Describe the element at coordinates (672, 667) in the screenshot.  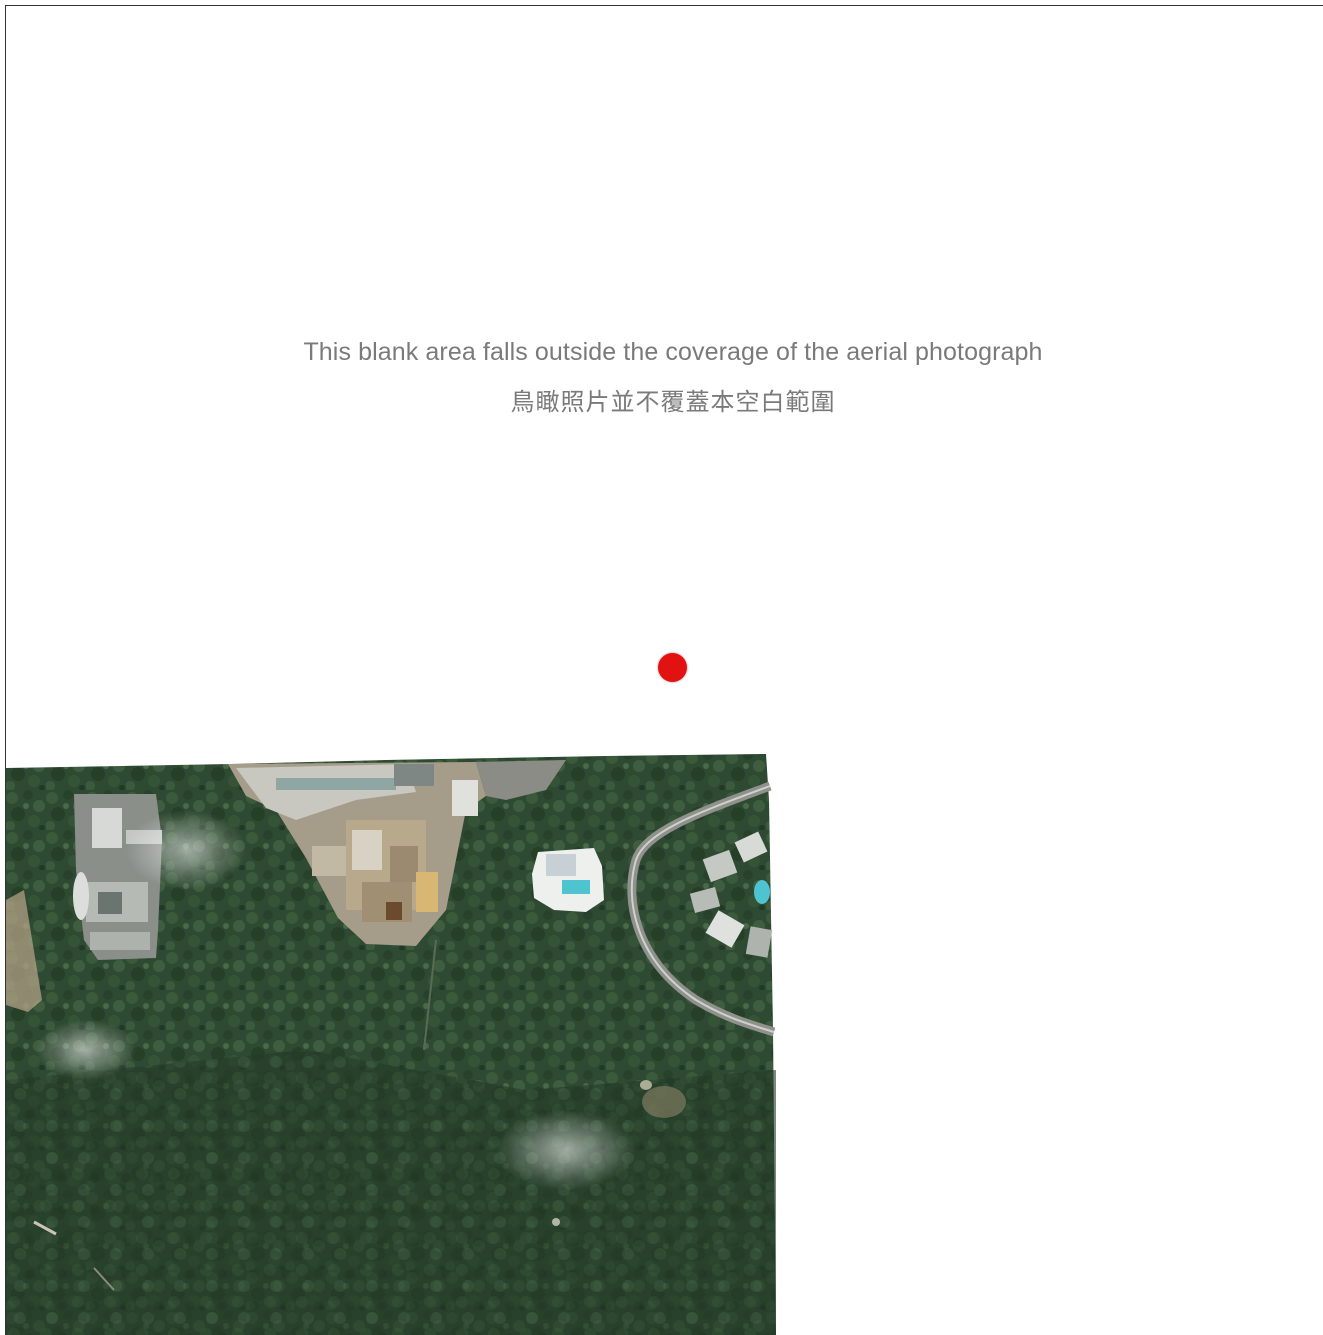
I see `location-dot-icon` at that location.